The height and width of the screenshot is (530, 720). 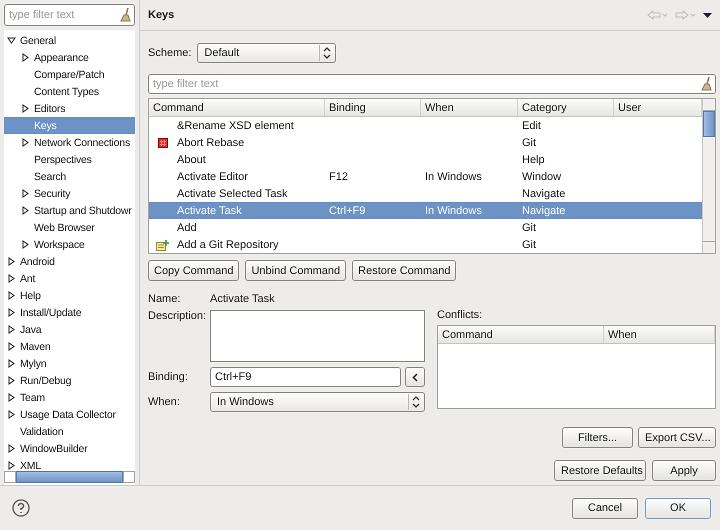 What do you see at coordinates (678, 508) in the screenshot?
I see `dialog-button: OK` at bounding box center [678, 508].